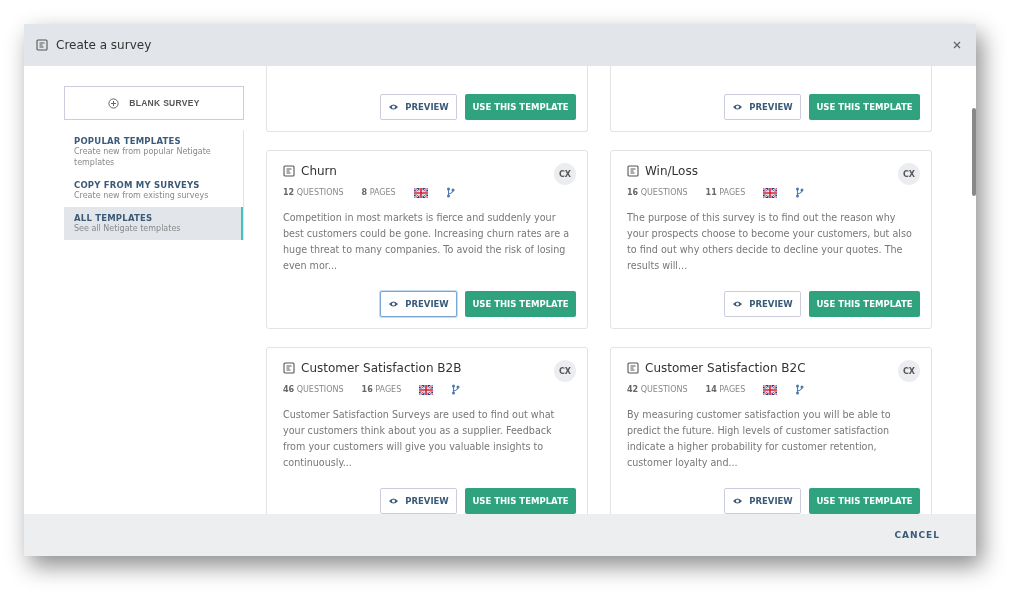 The image size is (1024, 604). Describe the element at coordinates (114, 218) in the screenshot. I see `sidebar-item-title: ALL TEMPLATES` at that location.